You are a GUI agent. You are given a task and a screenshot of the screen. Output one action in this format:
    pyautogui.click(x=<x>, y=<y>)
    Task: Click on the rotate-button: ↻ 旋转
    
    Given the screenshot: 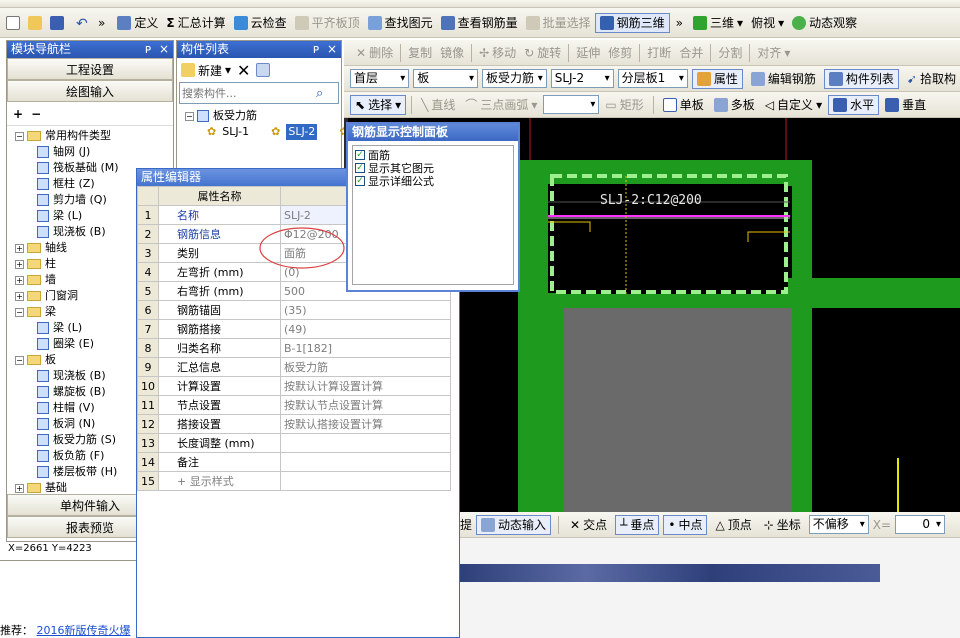 What is the action you would take?
    pyautogui.click(x=542, y=53)
    